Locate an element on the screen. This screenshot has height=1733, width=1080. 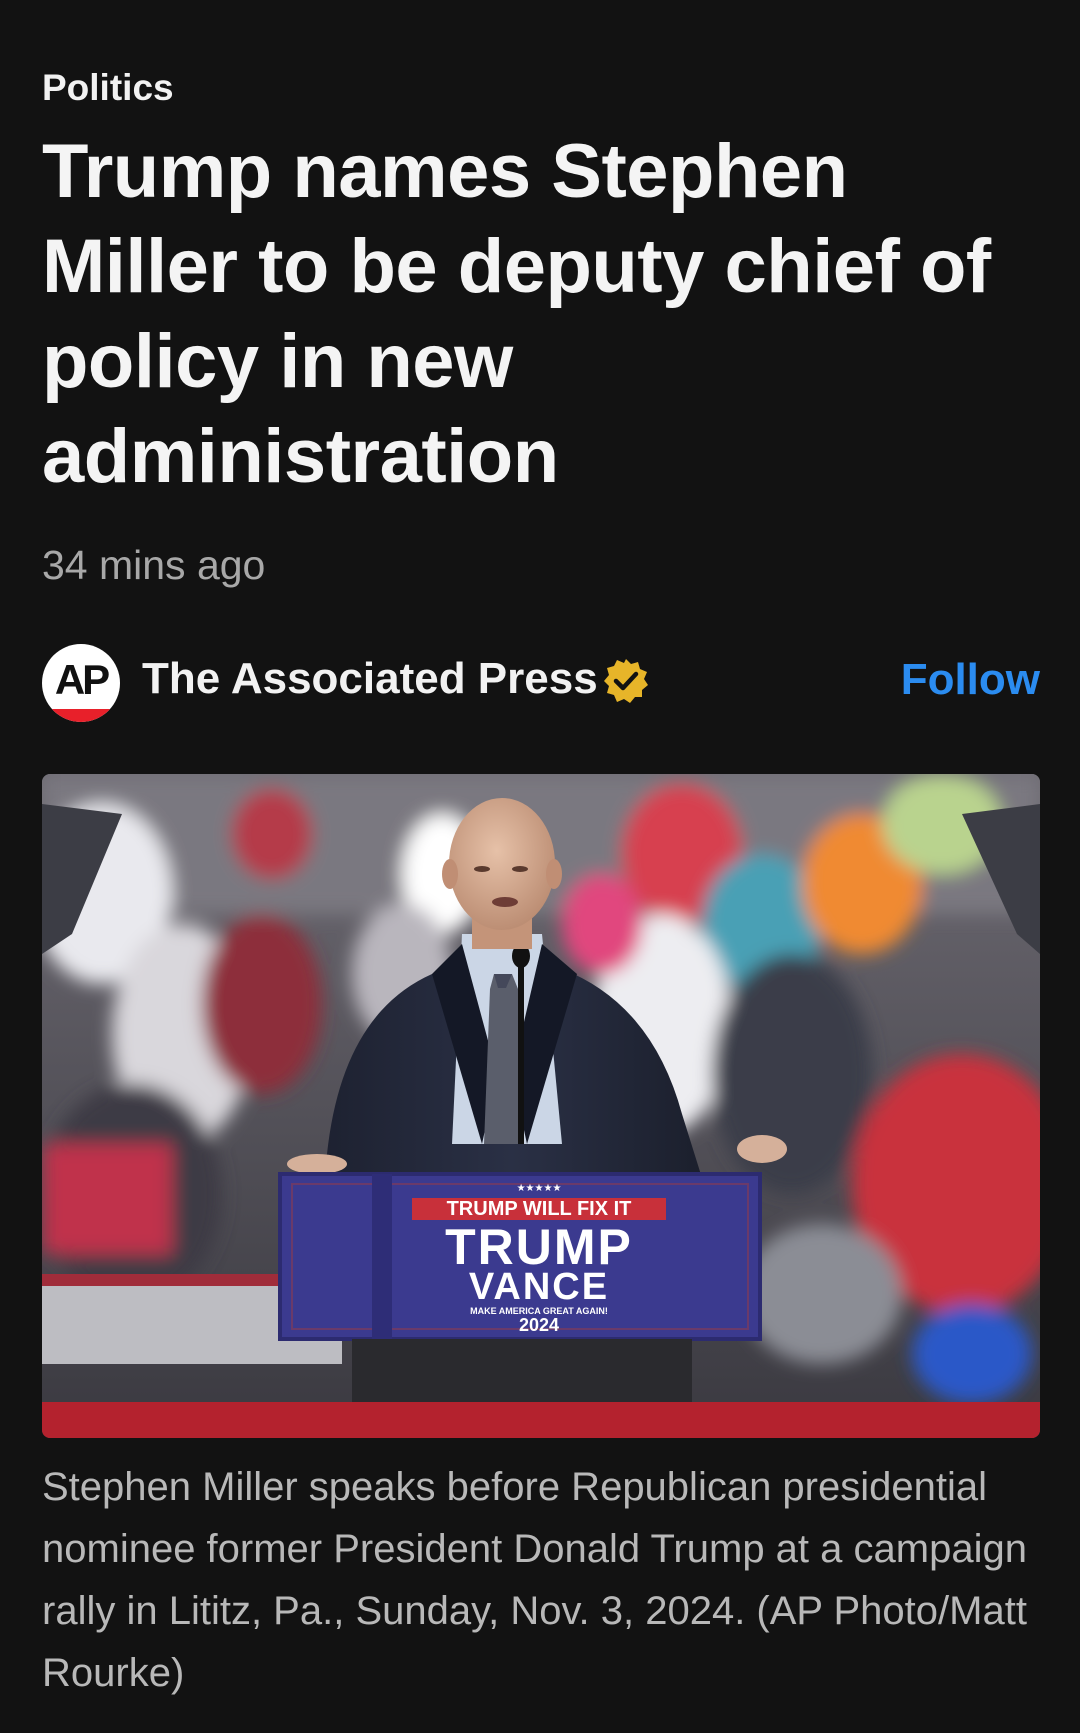
podium-year: 2024 is located at coordinates (539, 1325).